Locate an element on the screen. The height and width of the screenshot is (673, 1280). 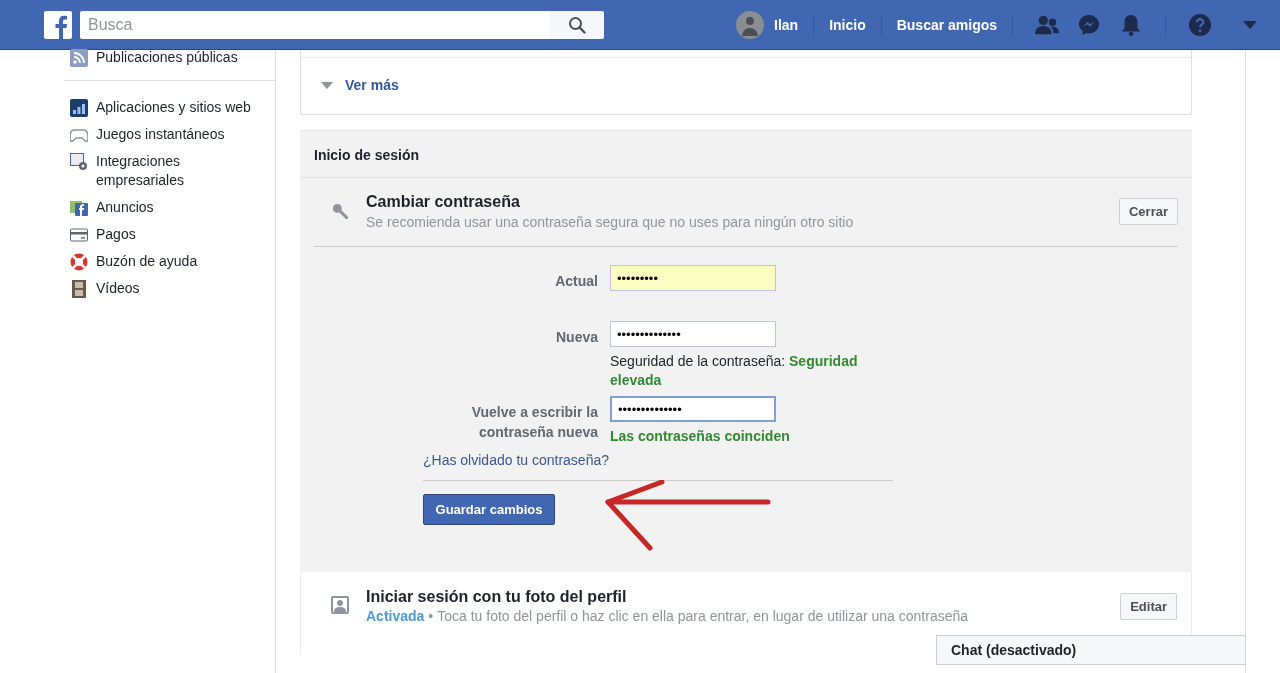
sidebar-item: Buzón de ayuda is located at coordinates (169, 261).